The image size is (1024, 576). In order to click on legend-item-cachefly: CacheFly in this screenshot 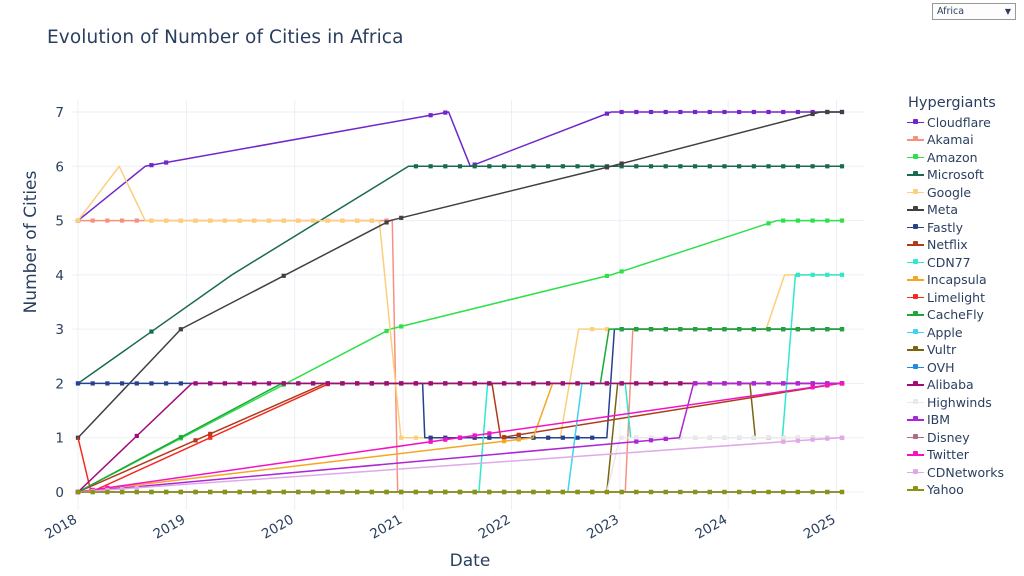, I will do `click(963, 316)`.